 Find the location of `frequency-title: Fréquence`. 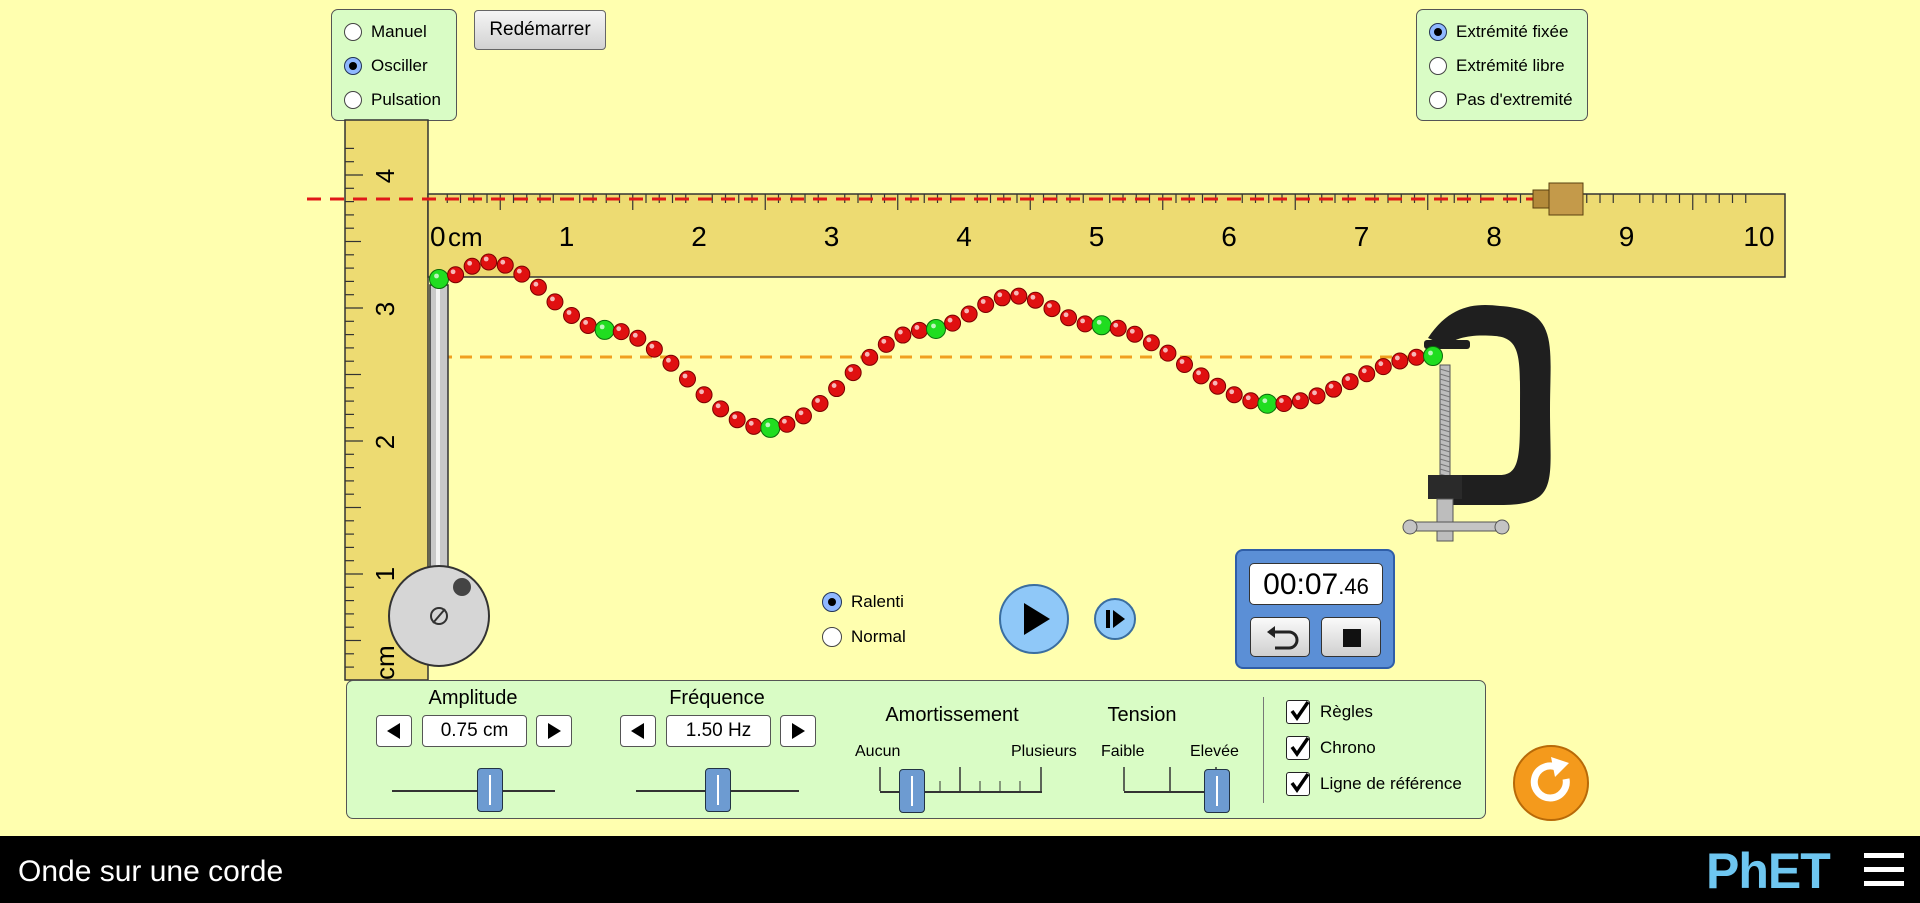

frequency-title: Fréquence is located at coordinates (717, 698).